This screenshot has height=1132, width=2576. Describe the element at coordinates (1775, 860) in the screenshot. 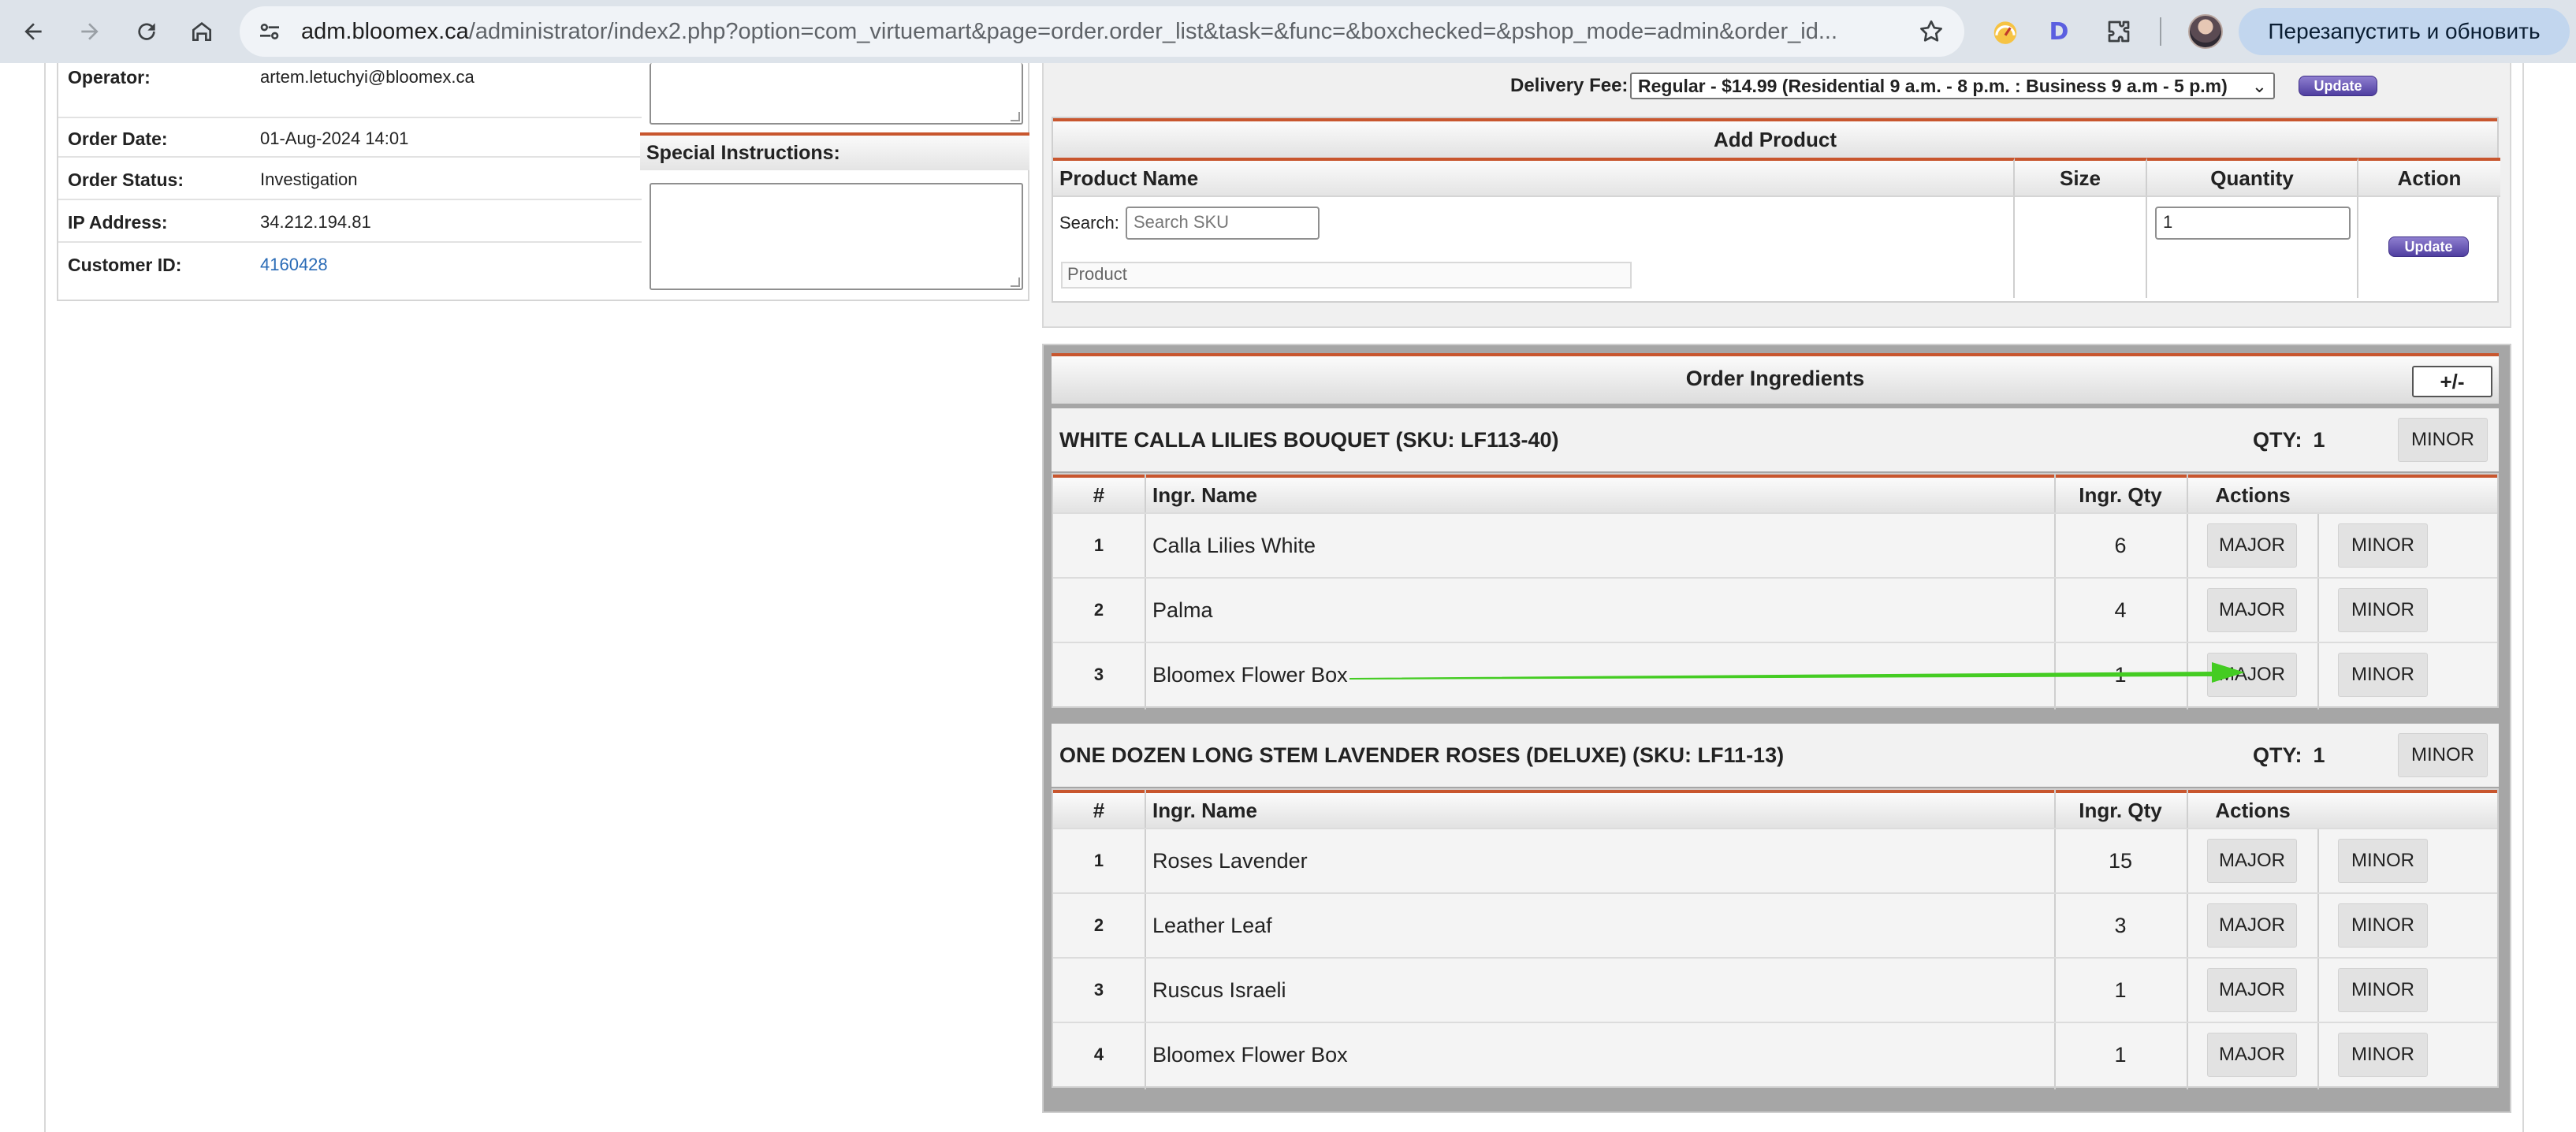

I see `ingredient-row: 1 Roses Lavender 15 MAJOR MINOR` at that location.